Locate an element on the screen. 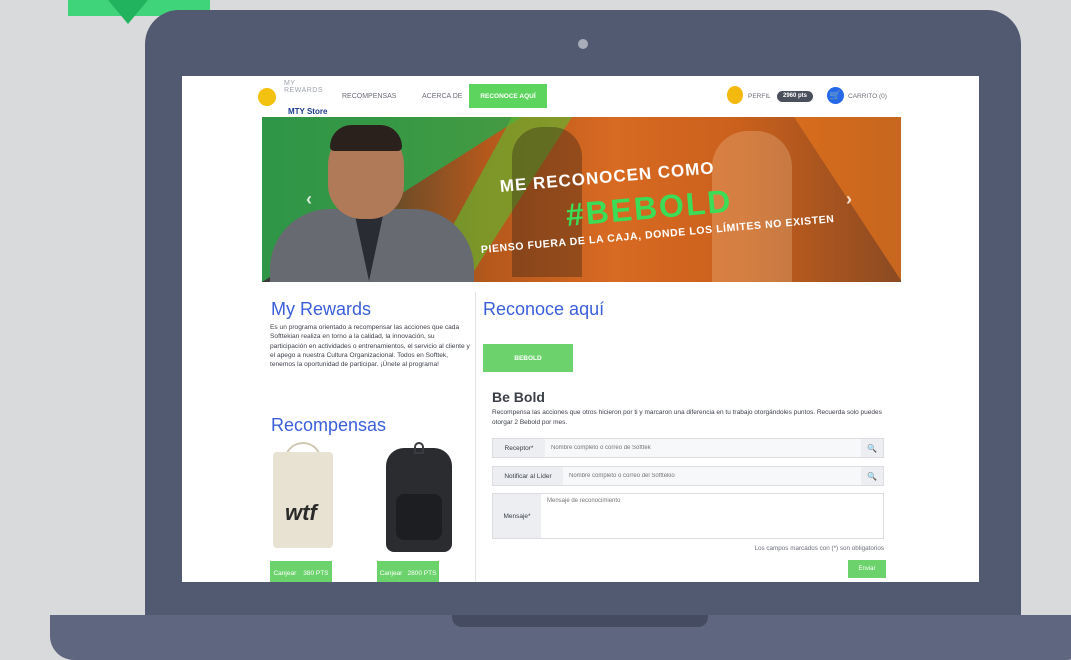 The image size is (1071, 660). canjear-button-2: Canjear 2800 PTS is located at coordinates (408, 571).